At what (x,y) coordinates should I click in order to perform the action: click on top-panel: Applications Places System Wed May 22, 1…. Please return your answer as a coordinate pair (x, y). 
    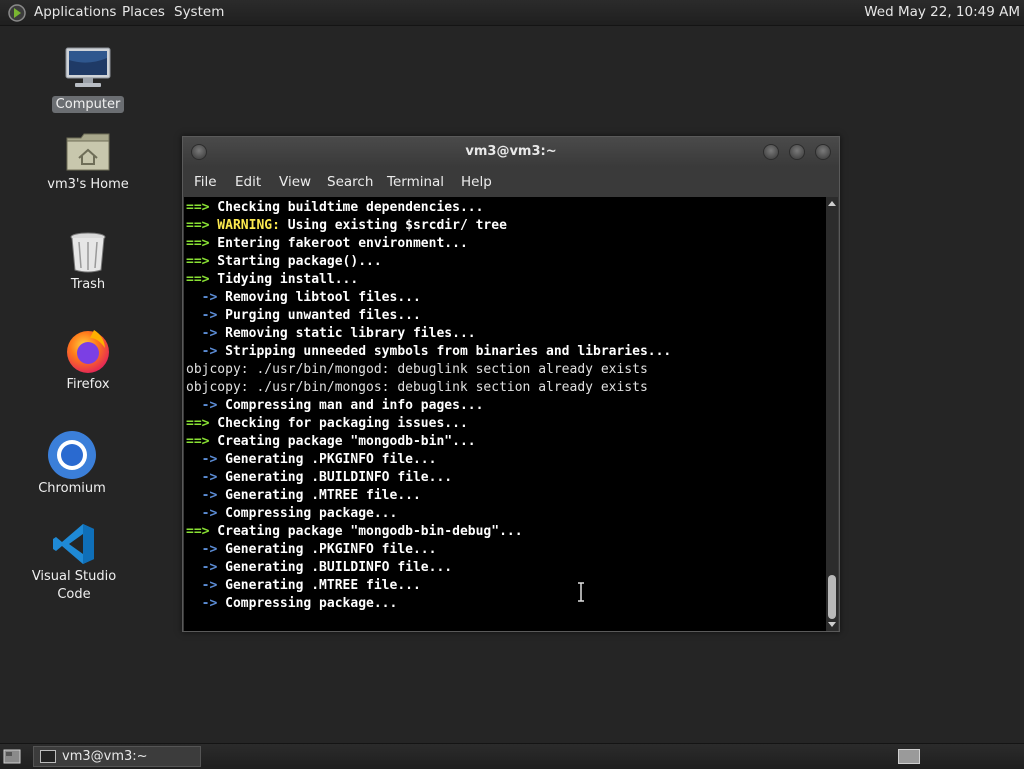
    Looking at the image, I should click on (512, 13).